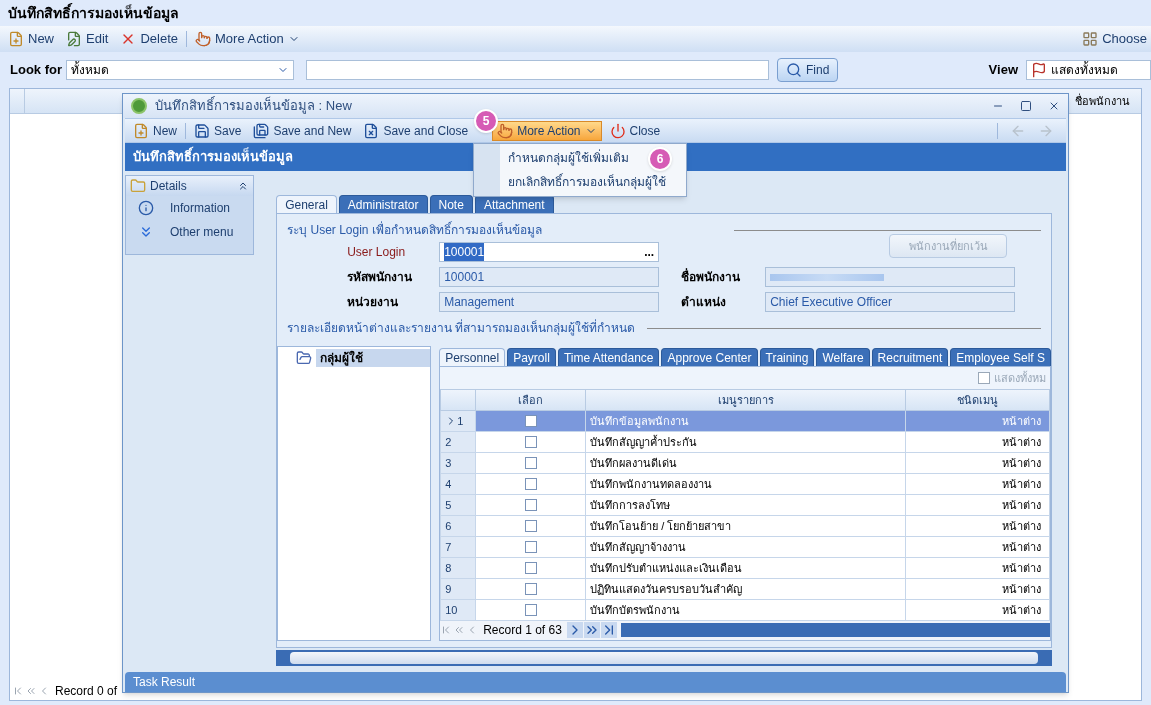 The image size is (1151, 705). Describe the element at coordinates (745, 421) in the screenshot. I see `table-row: 1 บันทึกข้อมูลพนักงาน หน้าต่าง` at that location.